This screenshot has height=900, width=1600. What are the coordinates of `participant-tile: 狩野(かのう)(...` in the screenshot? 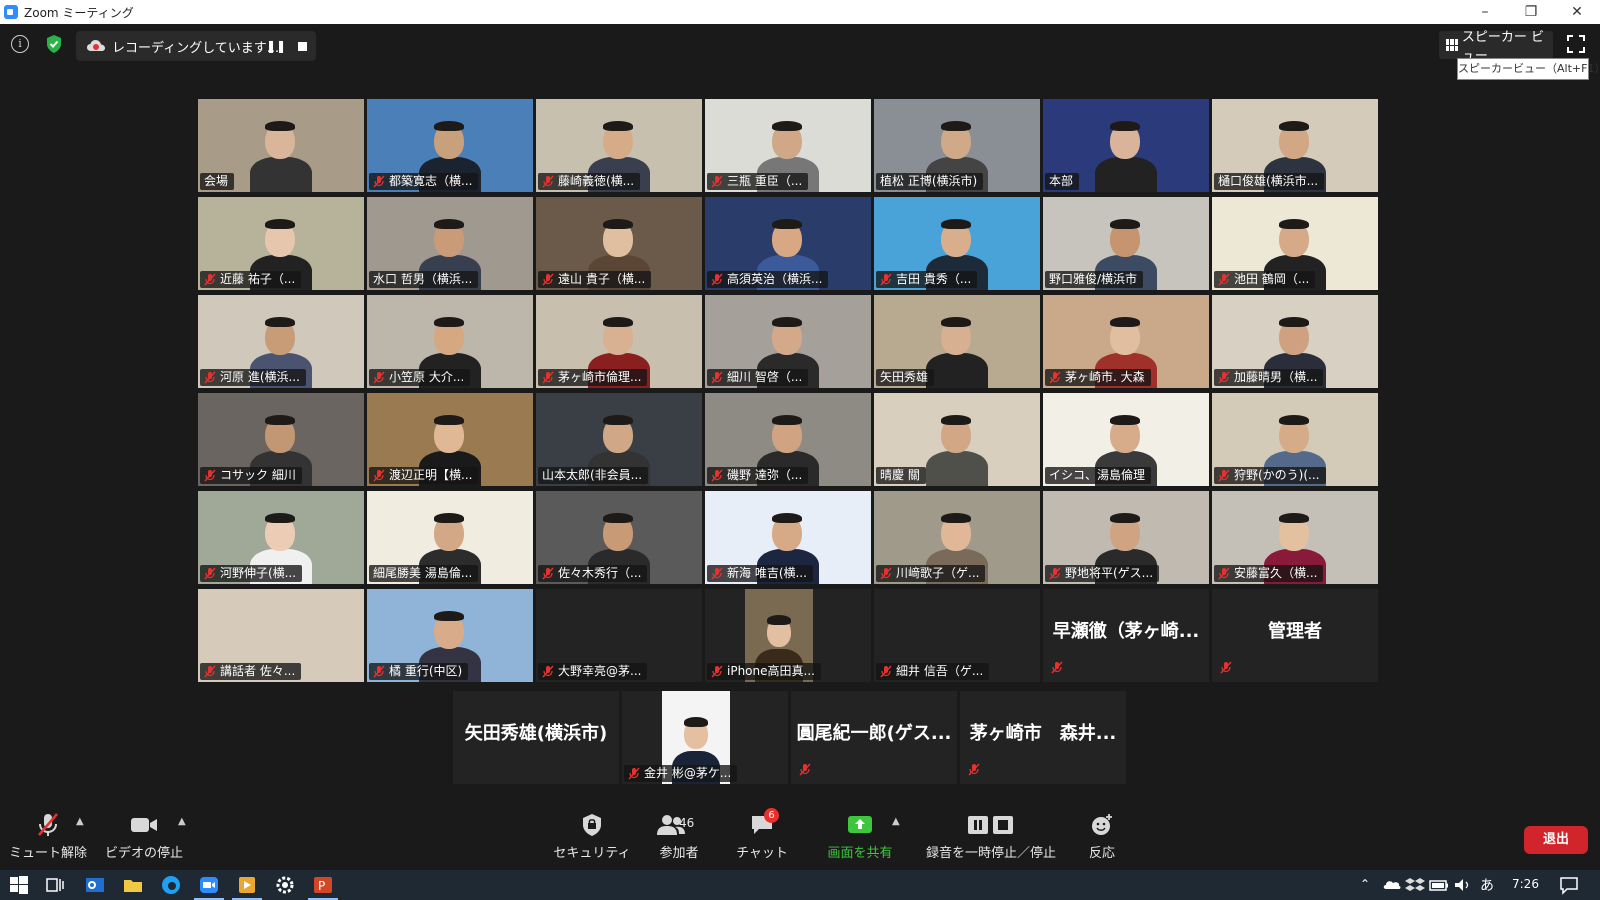 It's located at (1295, 439).